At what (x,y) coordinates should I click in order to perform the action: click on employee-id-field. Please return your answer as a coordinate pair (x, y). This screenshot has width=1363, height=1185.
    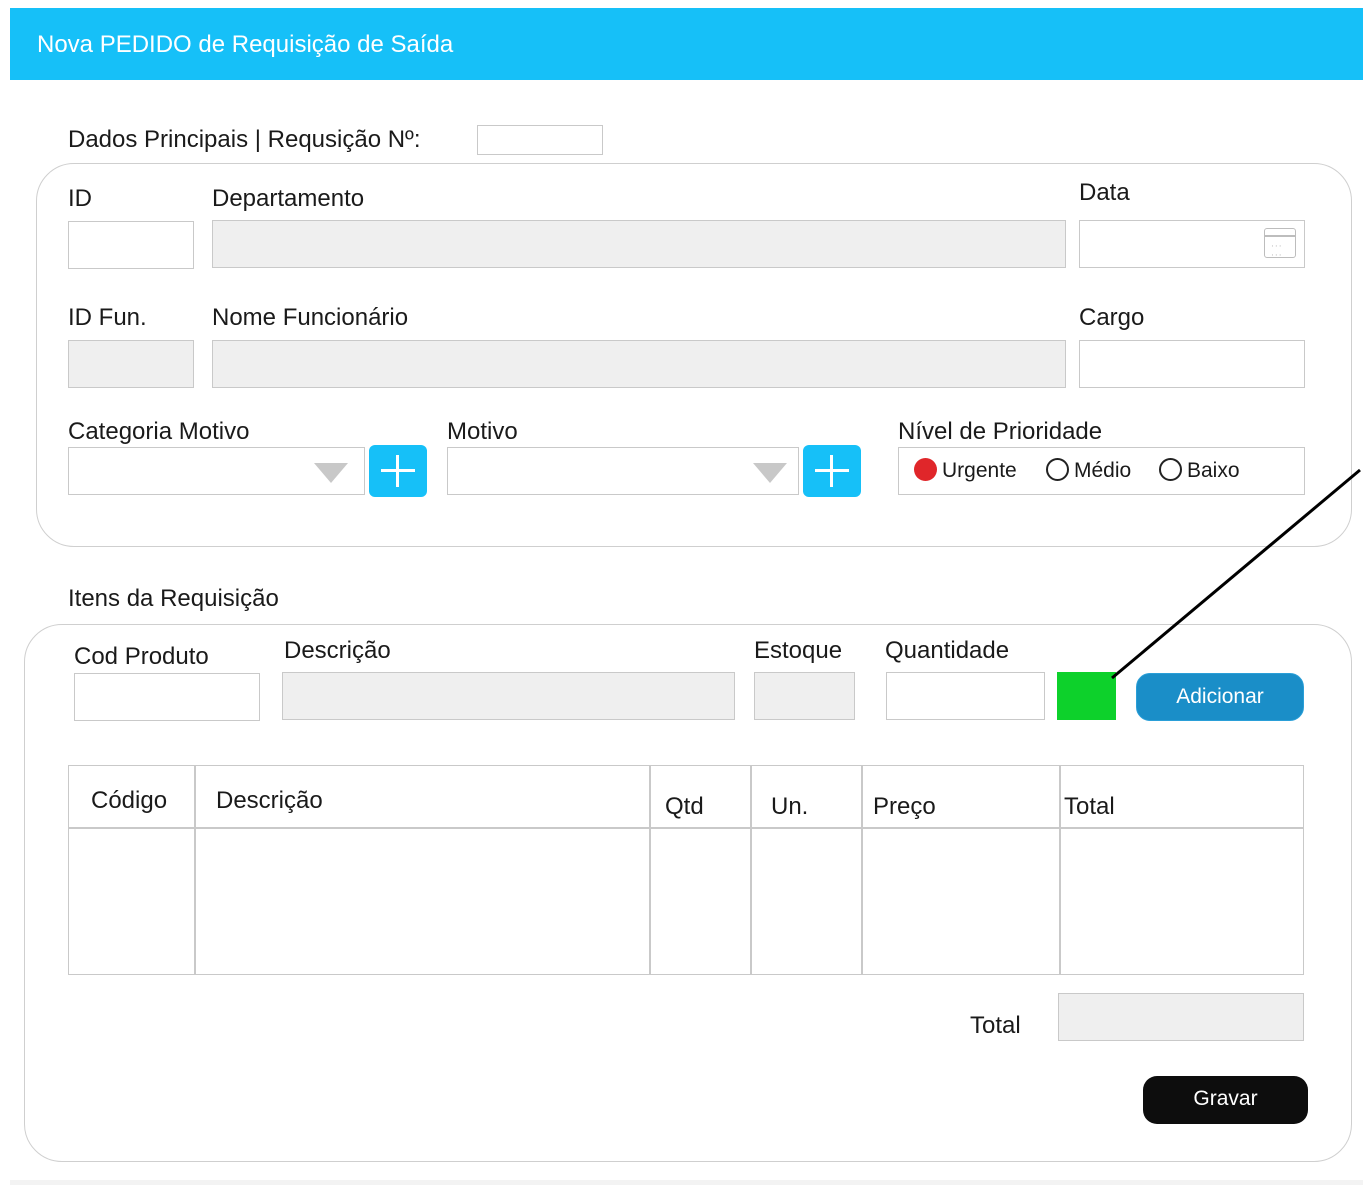
    Looking at the image, I should click on (131, 364).